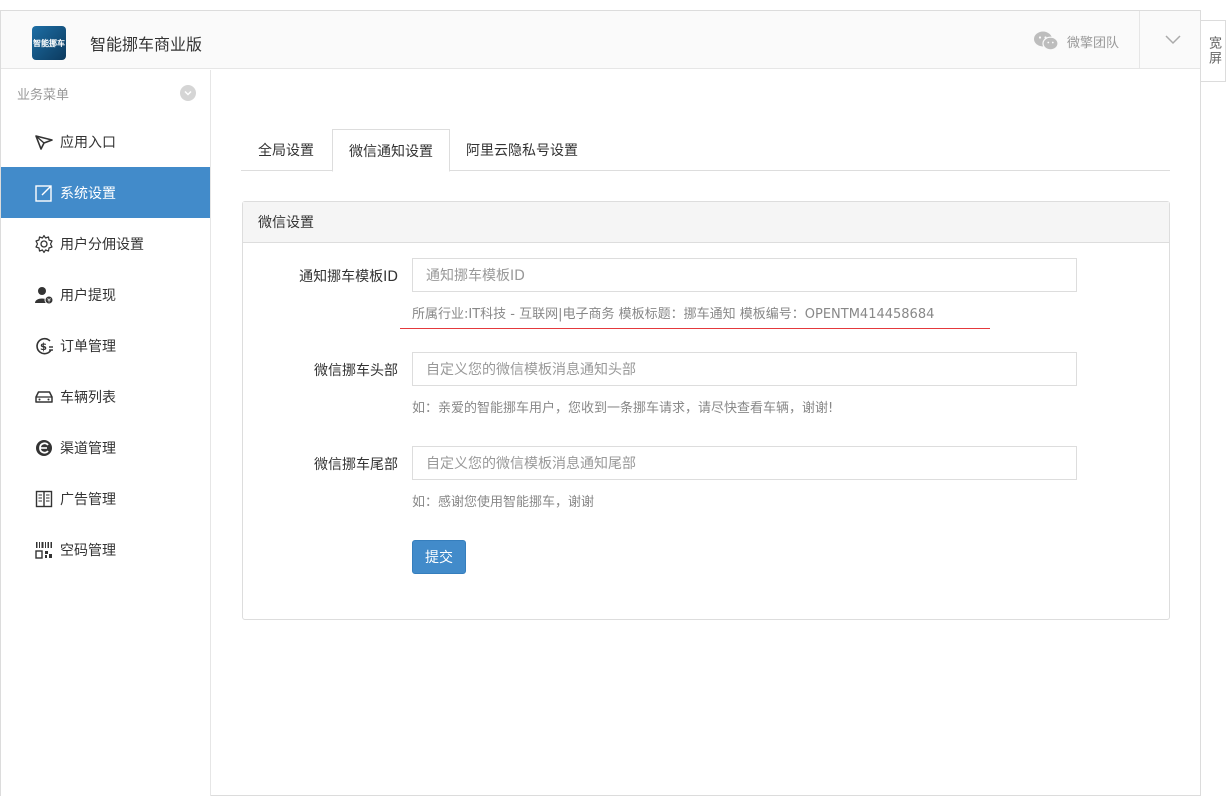  I want to click on sidebar-item-label: 订单管理, so click(88, 346).